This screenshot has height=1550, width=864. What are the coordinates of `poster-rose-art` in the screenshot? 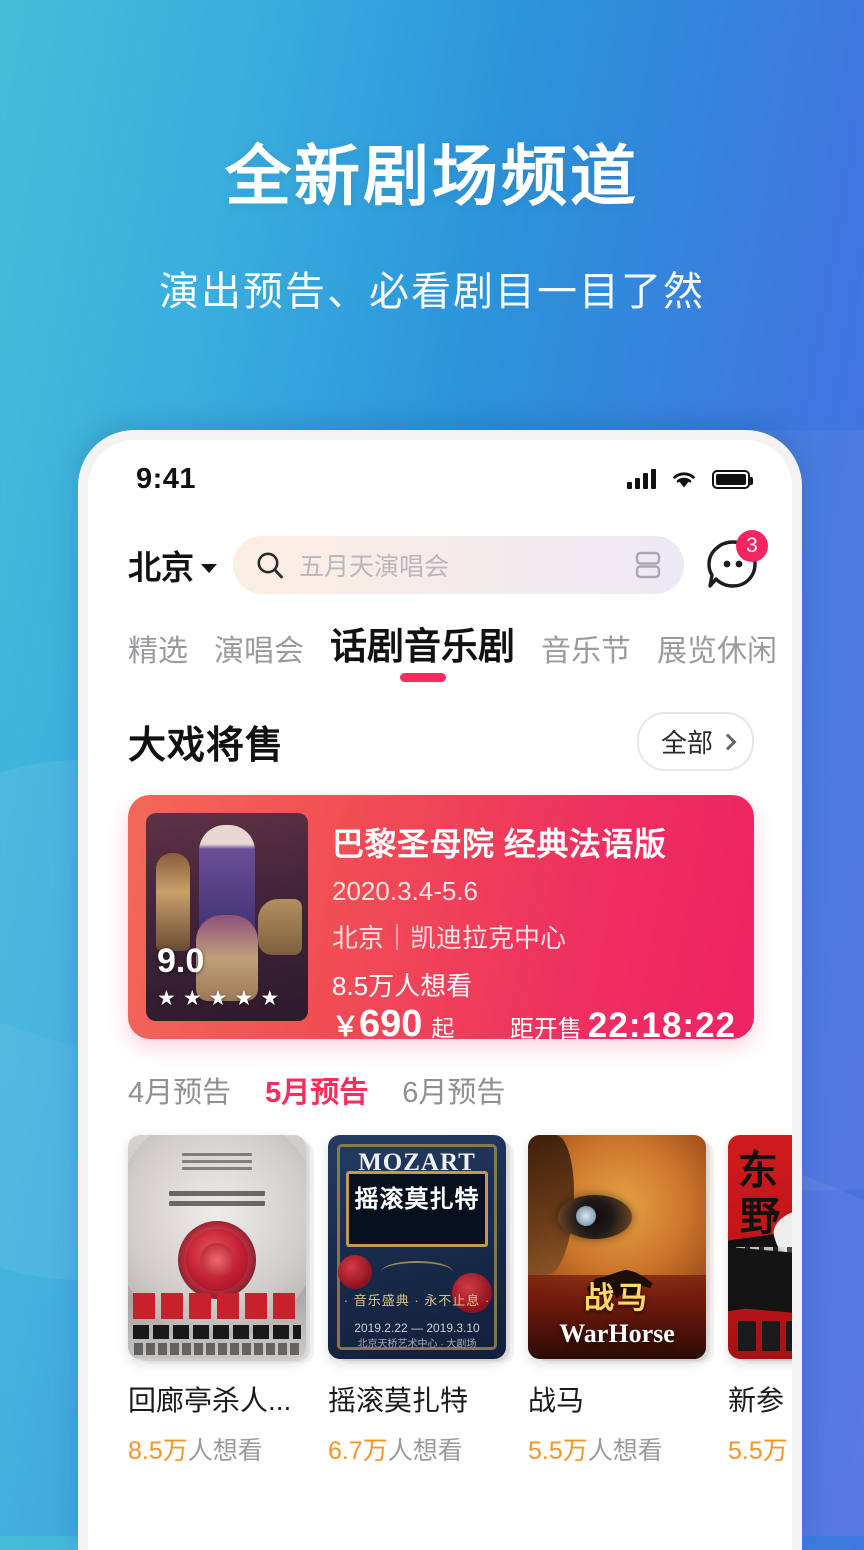 It's located at (217, 1260).